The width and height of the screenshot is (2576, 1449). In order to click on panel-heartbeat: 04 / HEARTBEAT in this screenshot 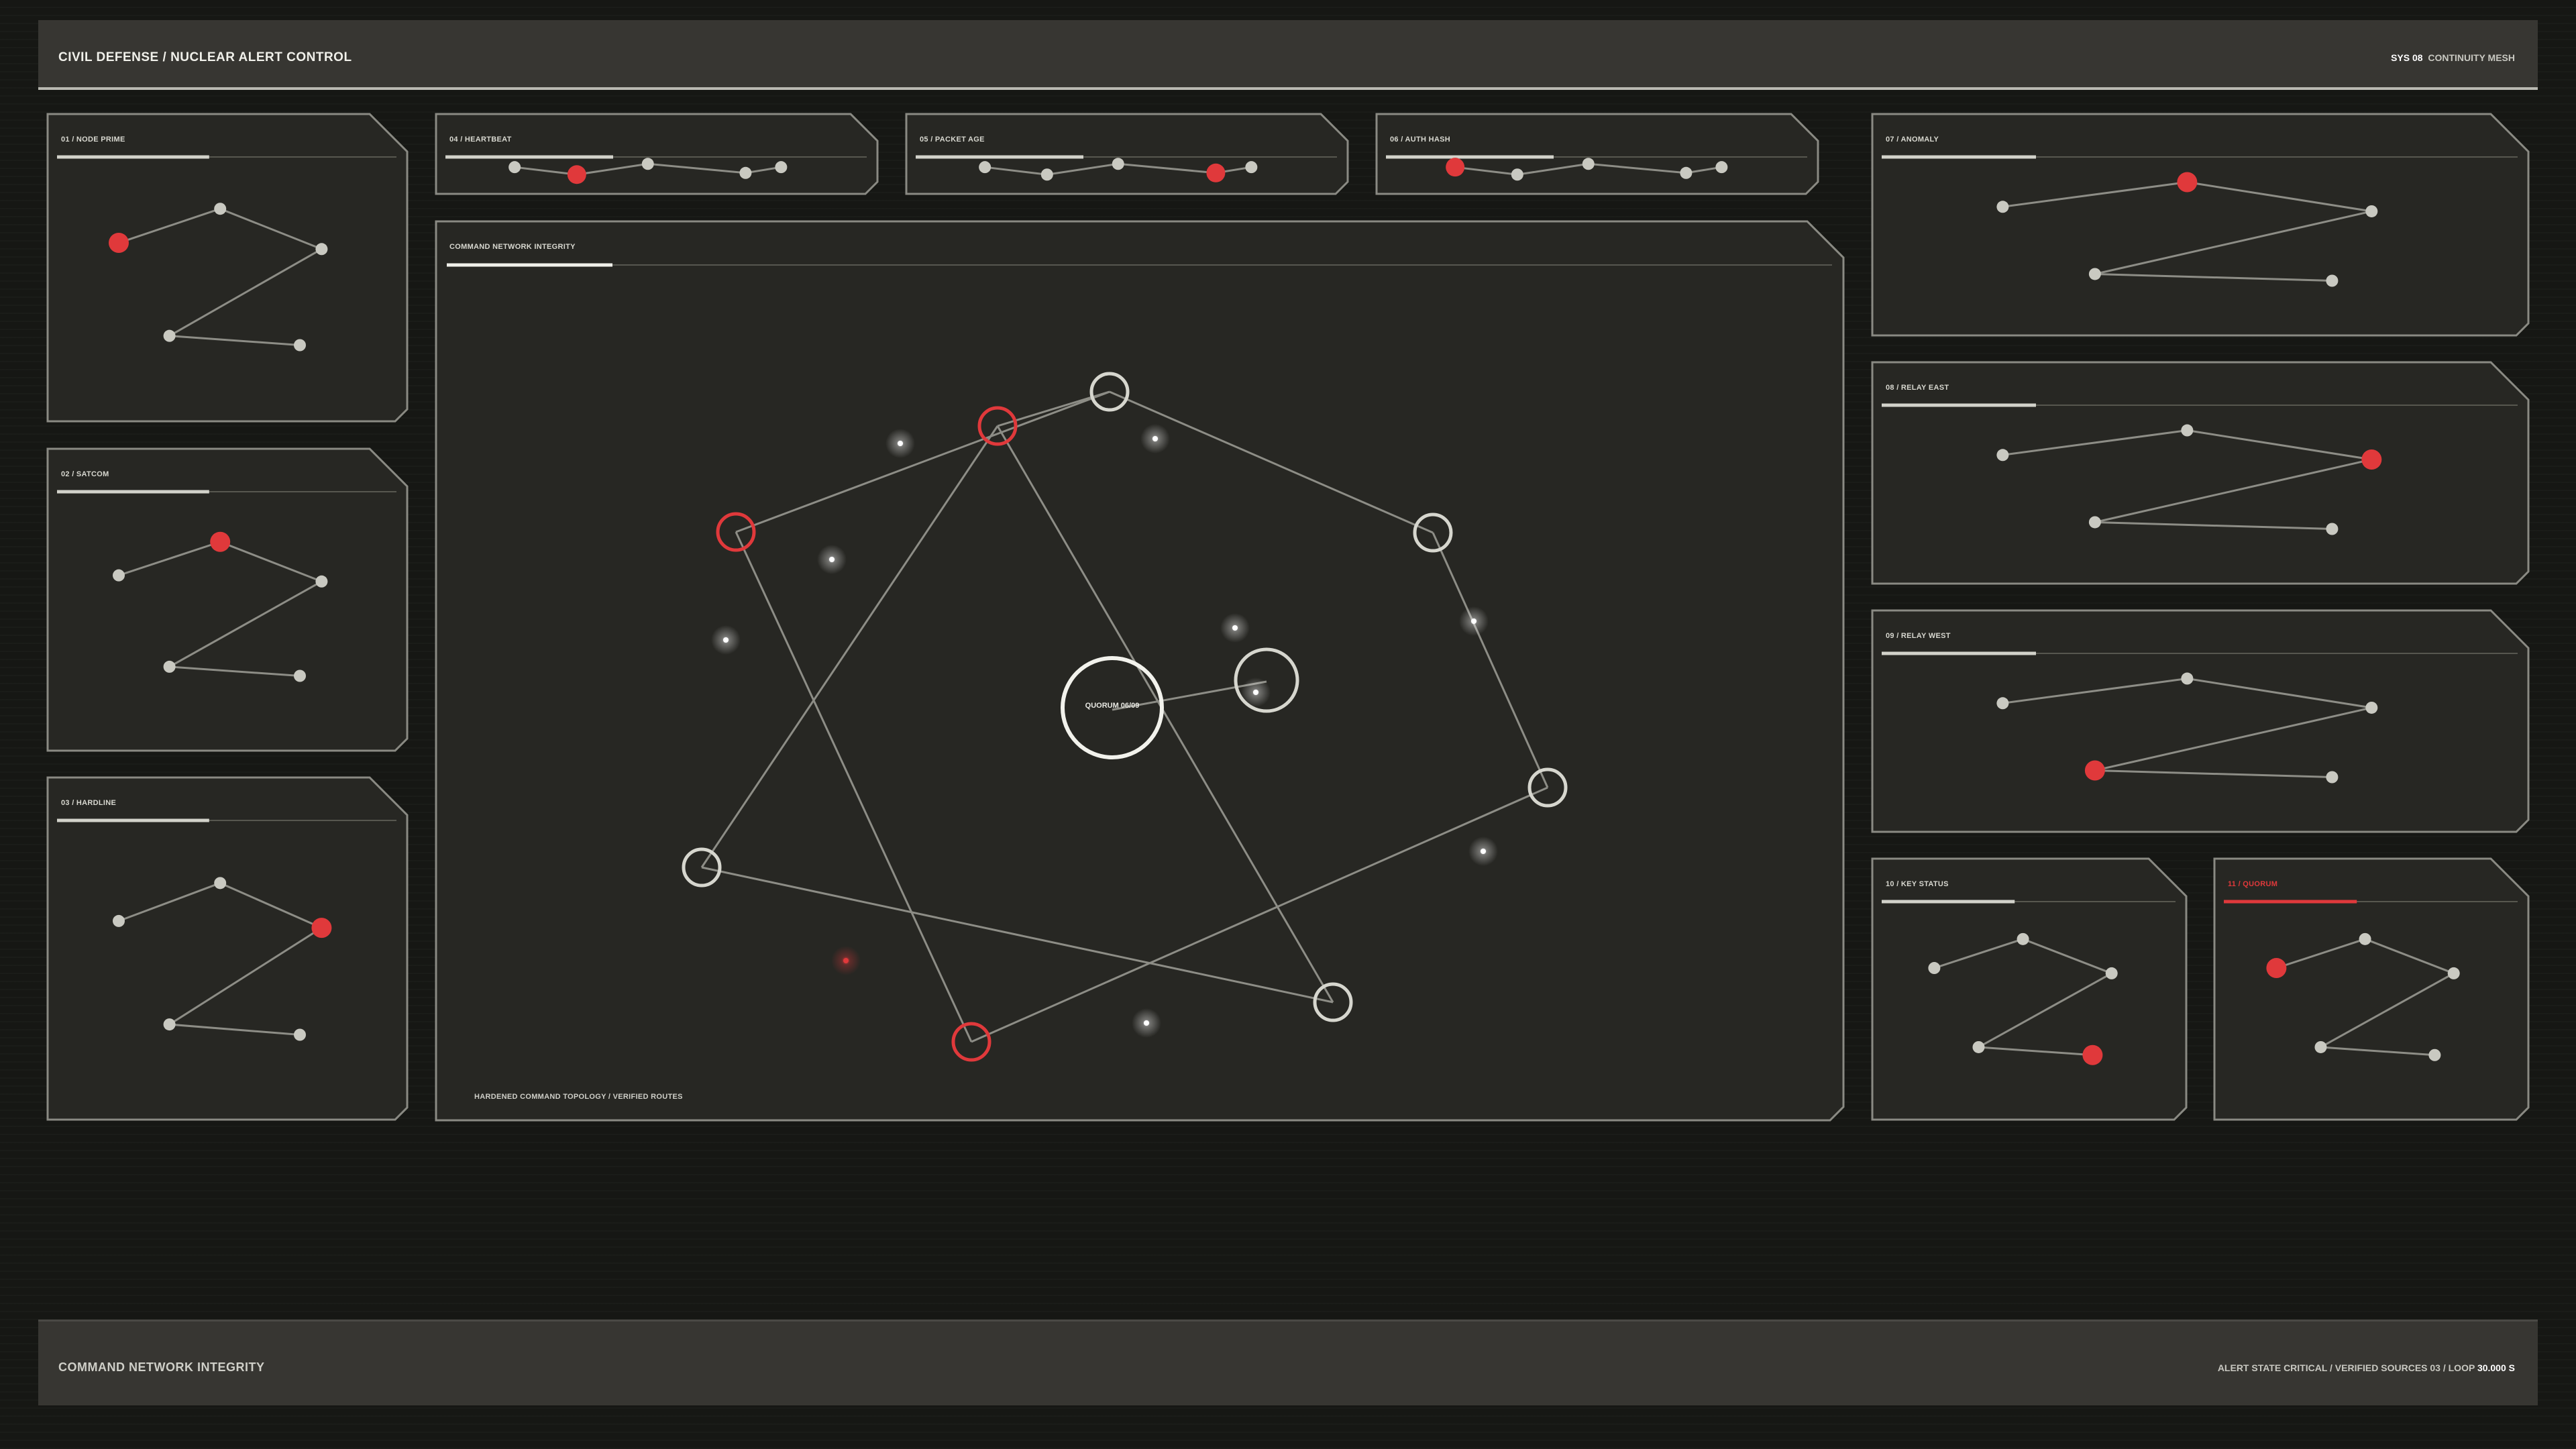, I will do `click(657, 154)`.